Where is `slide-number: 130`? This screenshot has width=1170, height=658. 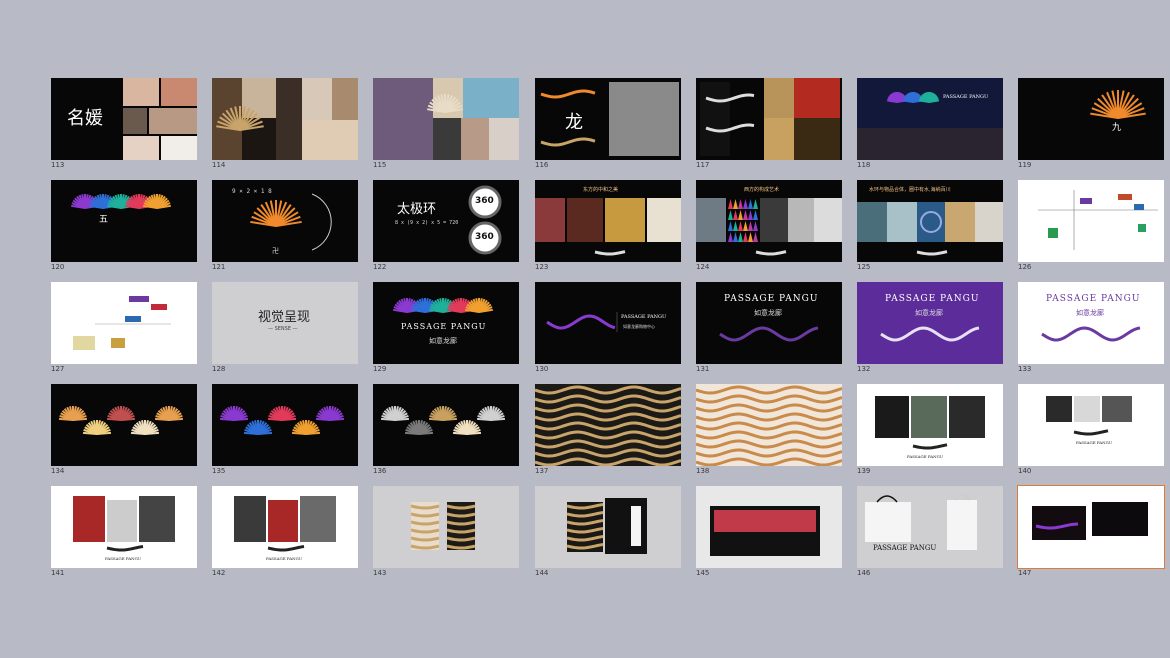
slide-number: 130 is located at coordinates (542, 369).